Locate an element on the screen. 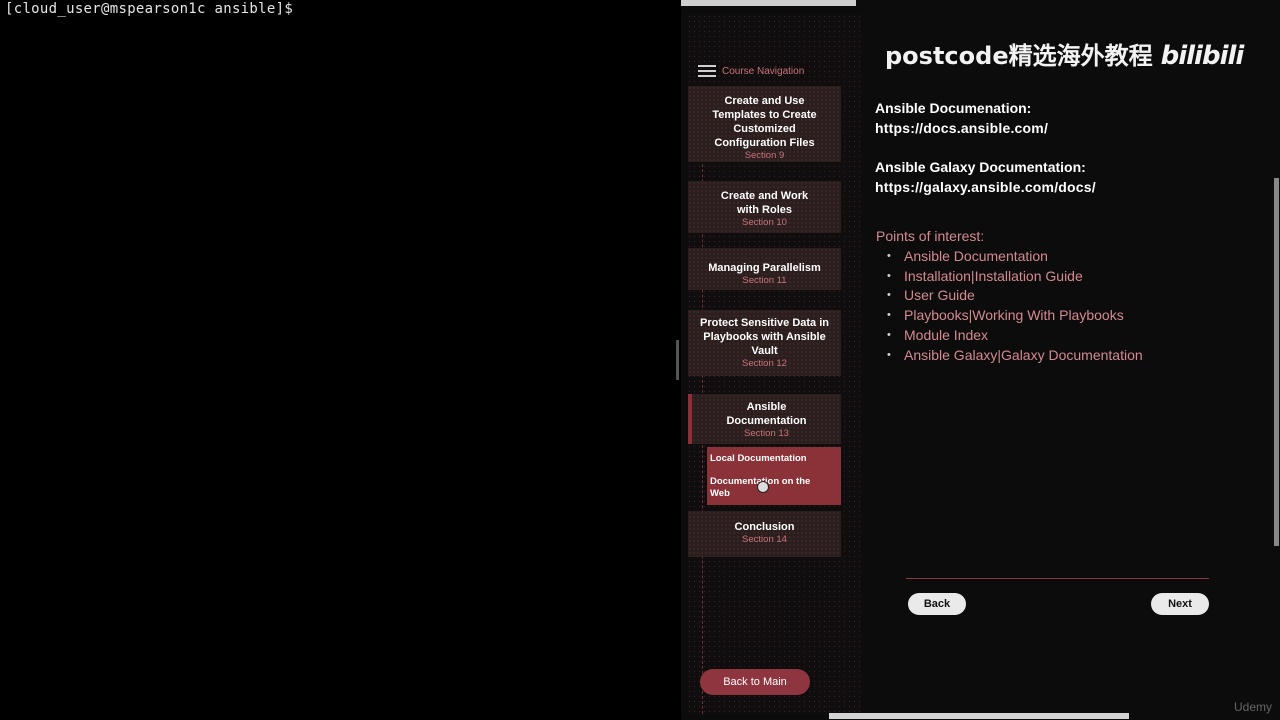  nav-item-title: Managing Parallelism is located at coordinates (764, 268).